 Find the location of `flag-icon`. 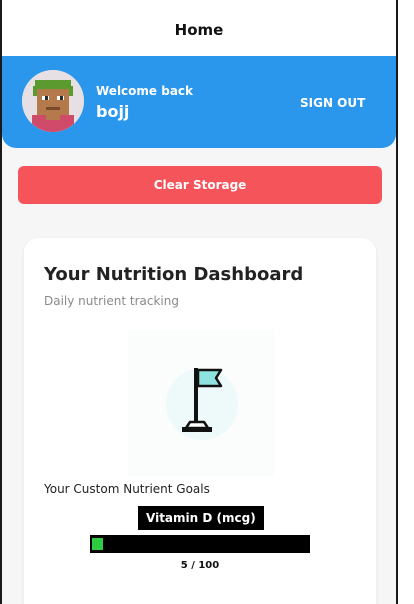

flag-icon is located at coordinates (202, 404).